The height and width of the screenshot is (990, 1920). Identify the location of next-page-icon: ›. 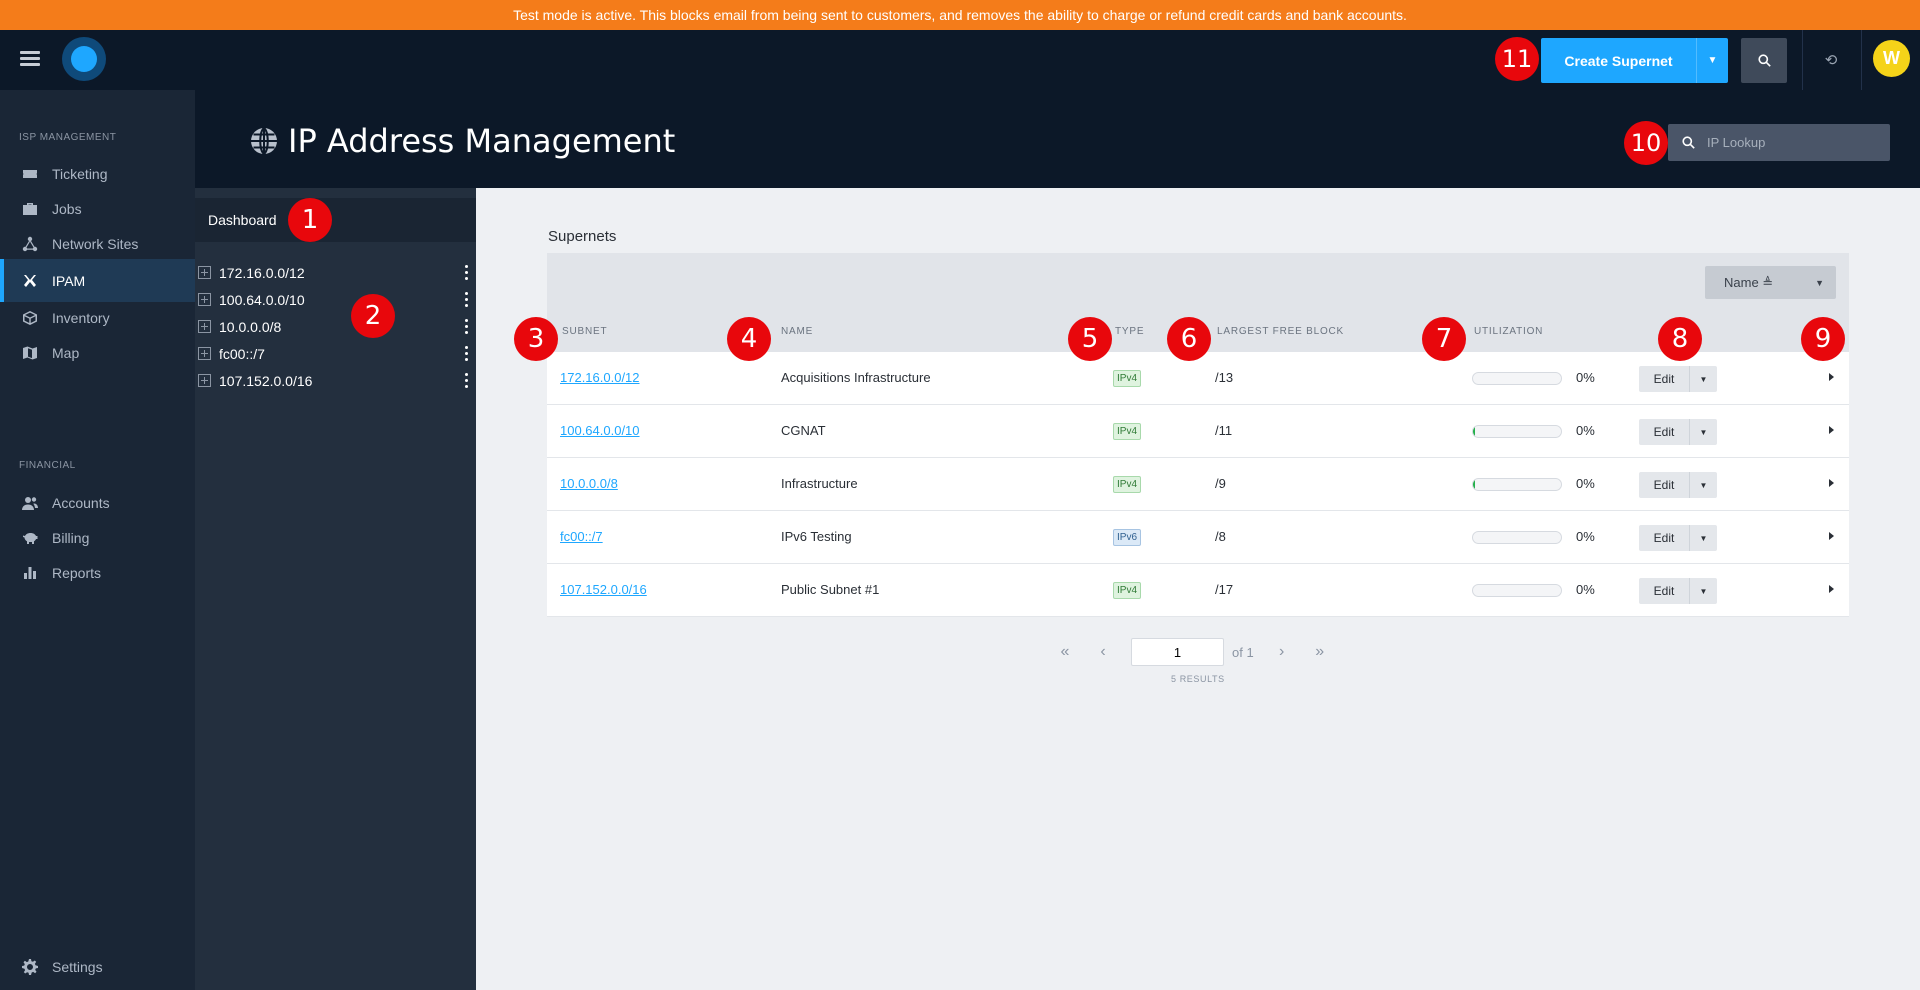
(1282, 652).